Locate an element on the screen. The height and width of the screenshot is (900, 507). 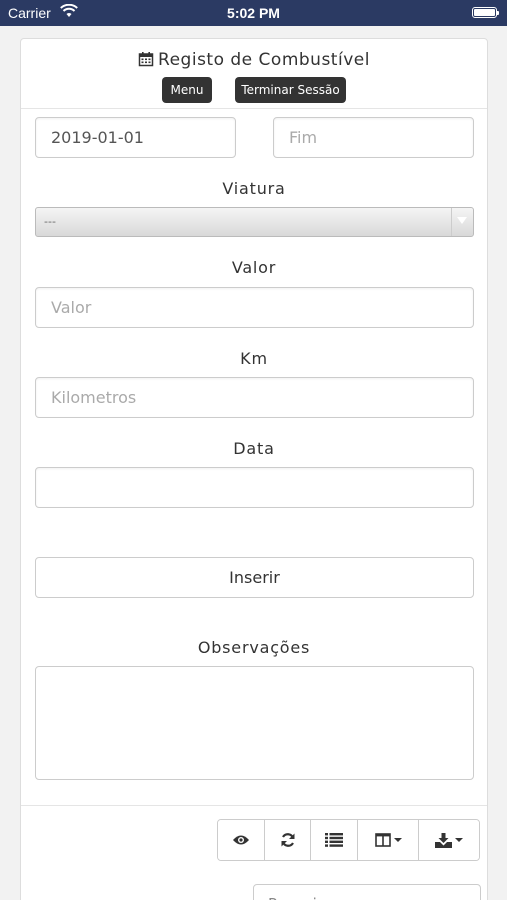
list-icon is located at coordinates (334, 840).